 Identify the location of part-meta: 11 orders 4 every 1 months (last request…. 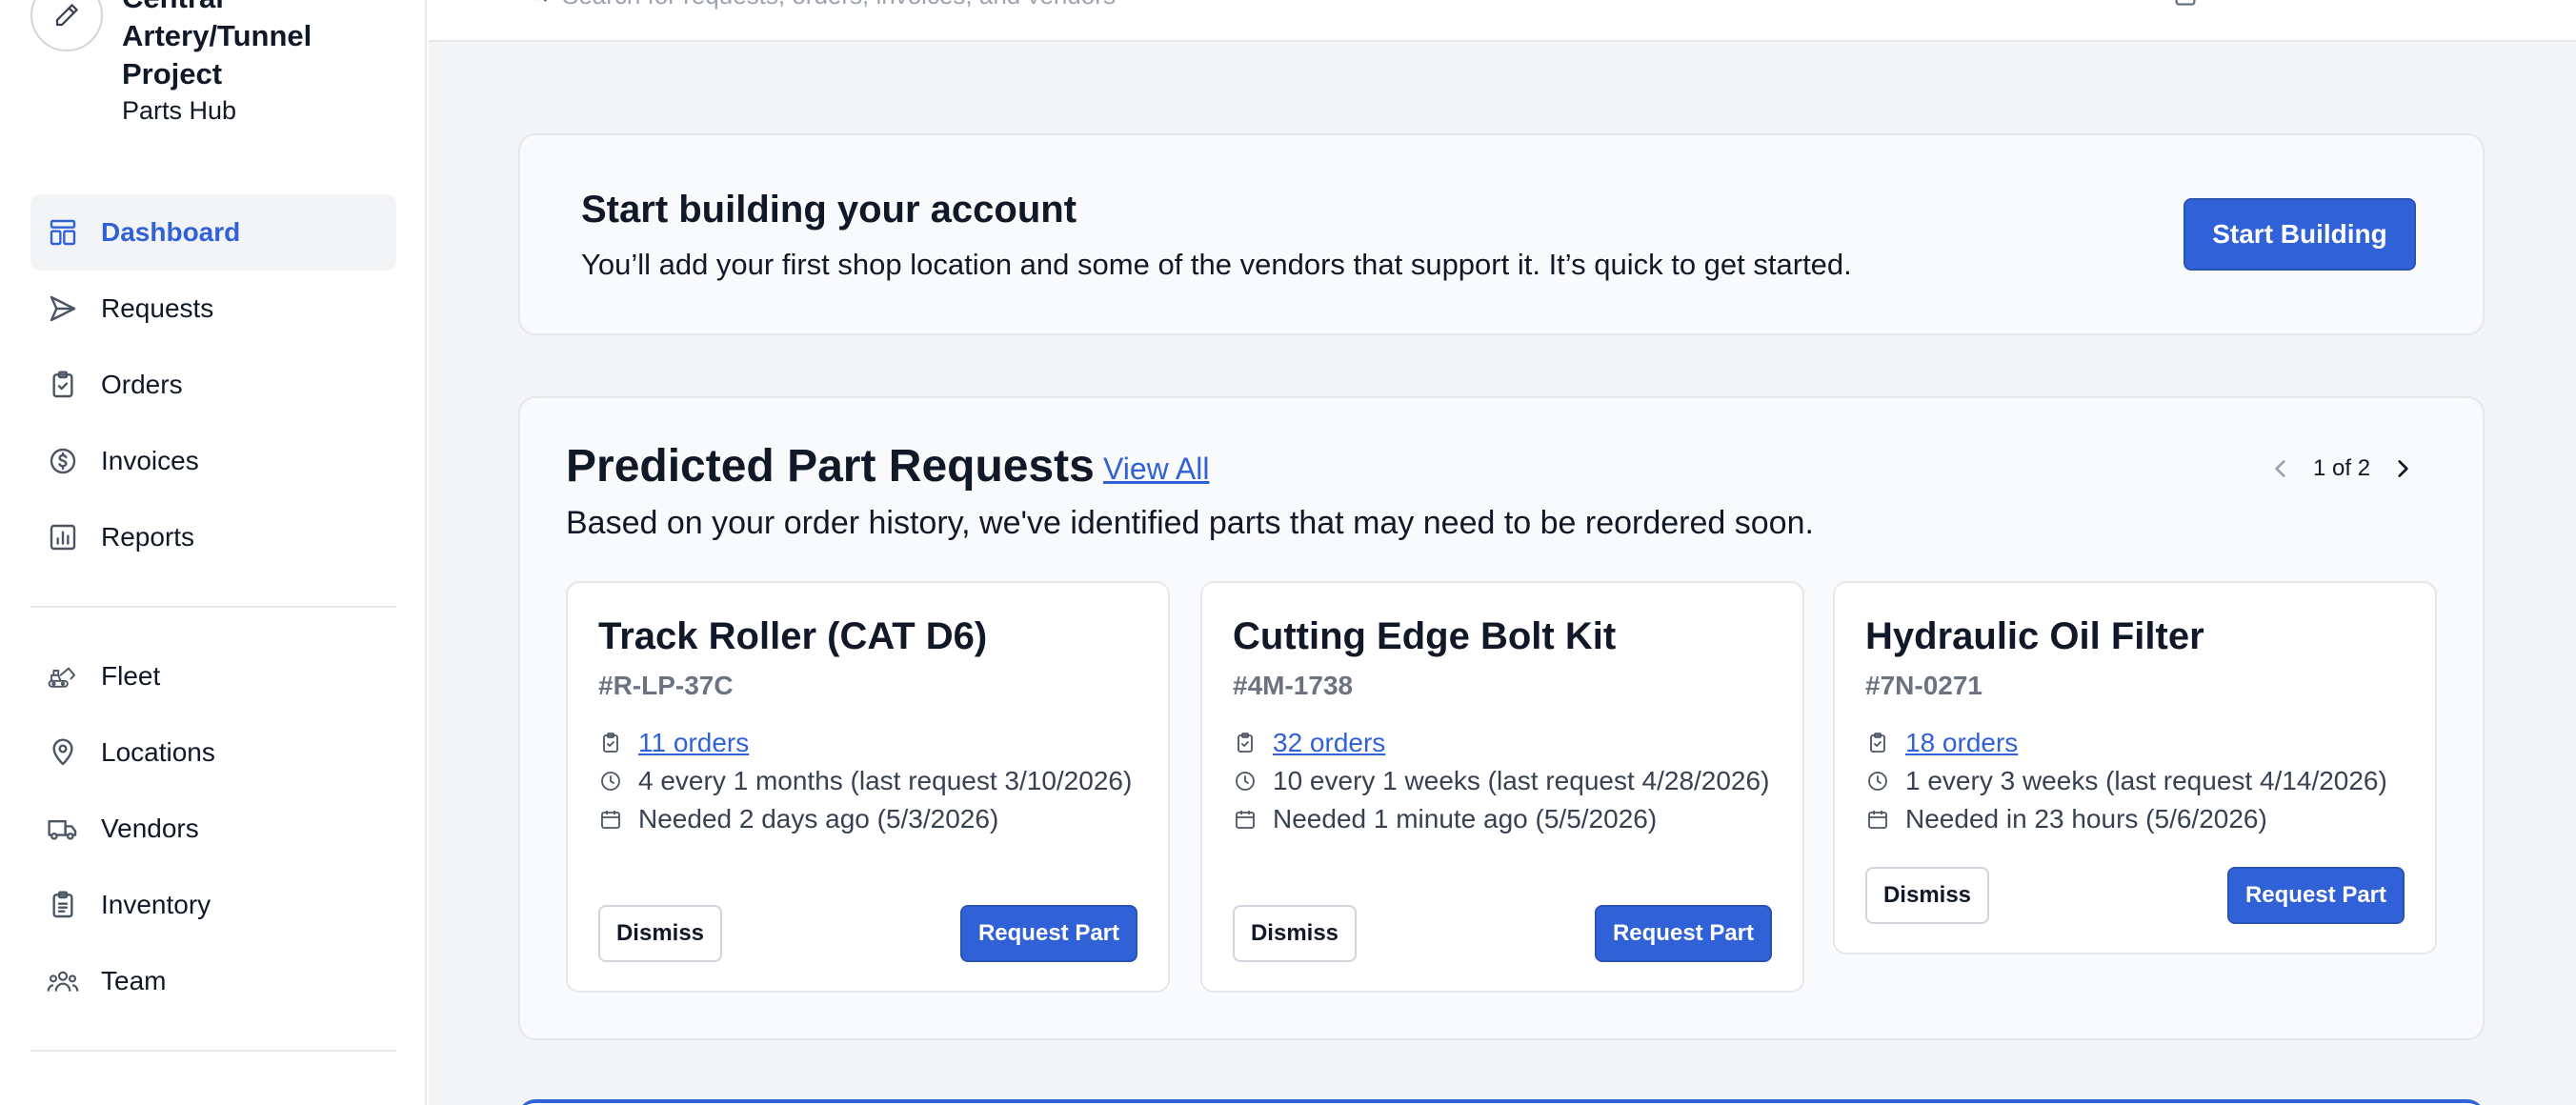
(875, 781).